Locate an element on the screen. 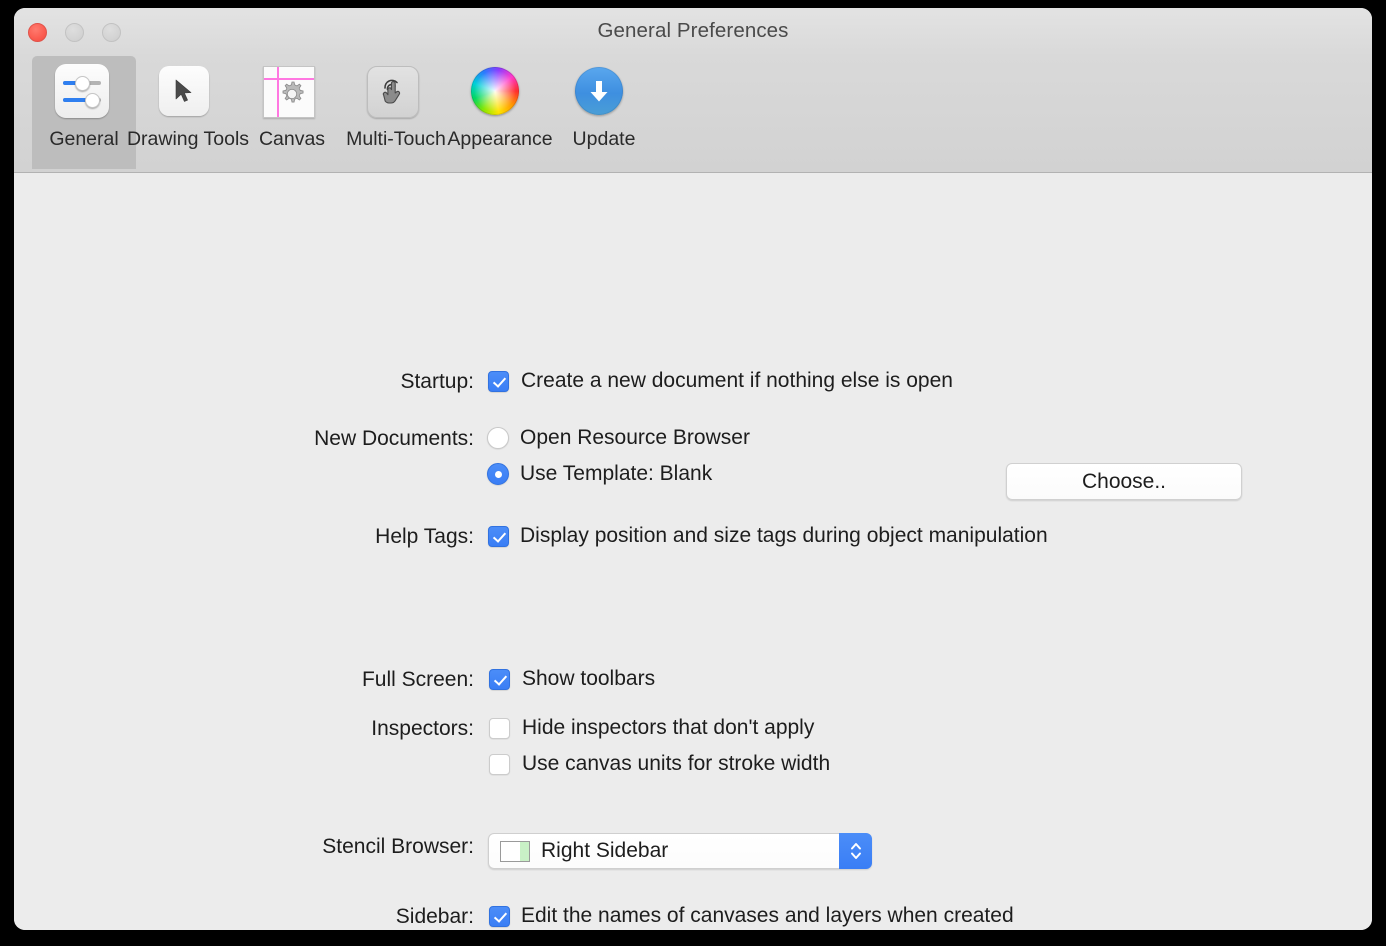 This screenshot has width=1386, height=946. new-documents-label-wrap: New Documents: is located at coordinates (244, 439).